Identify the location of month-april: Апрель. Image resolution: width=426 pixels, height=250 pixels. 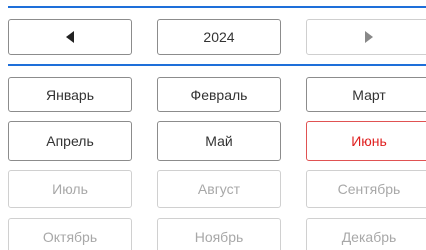
(70, 141).